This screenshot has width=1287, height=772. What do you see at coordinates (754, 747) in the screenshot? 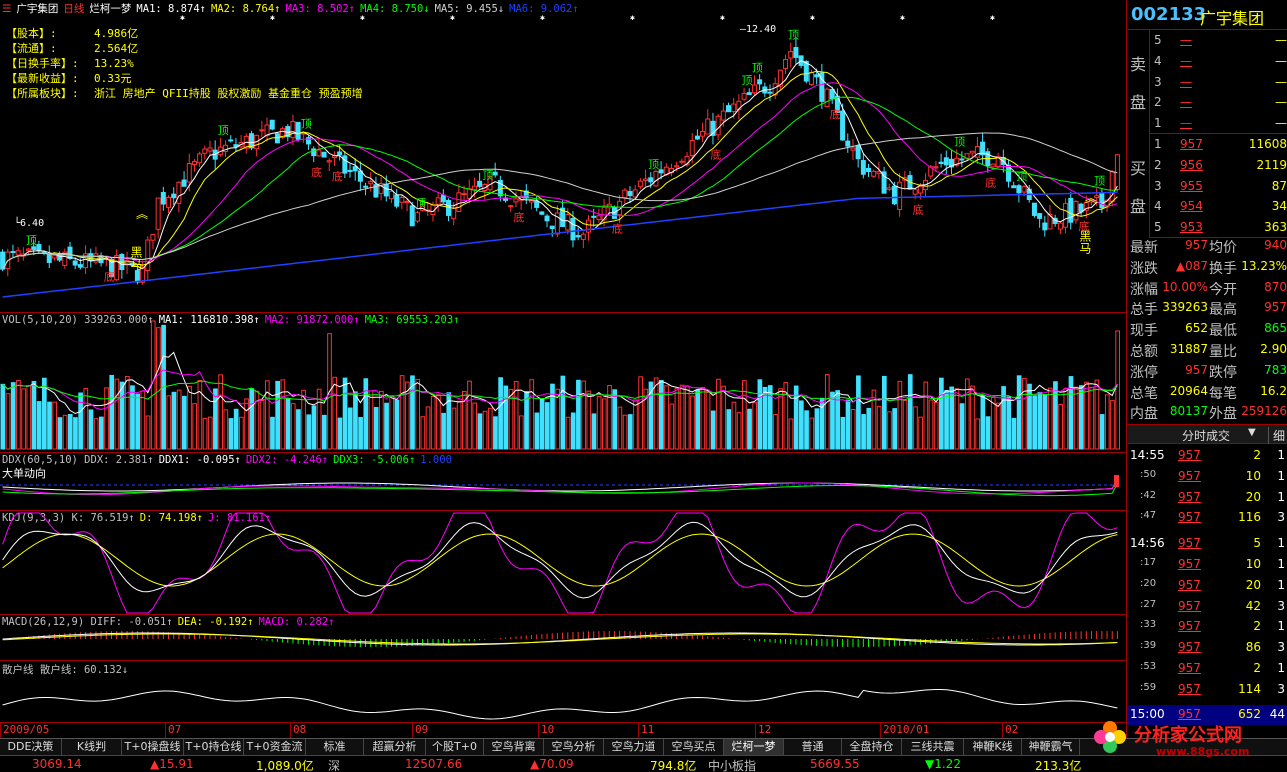
I see `formula-tab: 烂柯一梦` at bounding box center [754, 747].